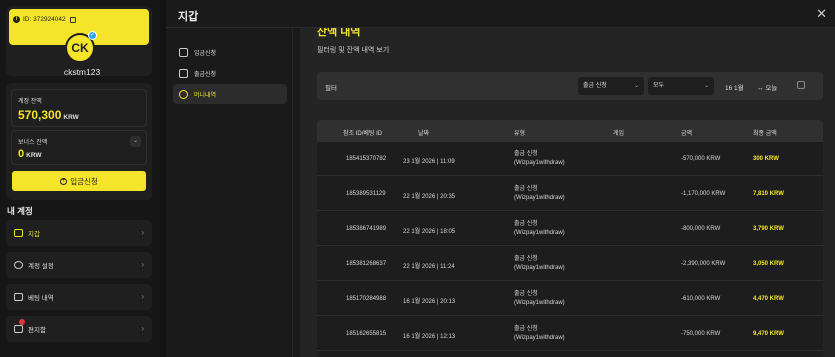 The width and height of the screenshot is (835, 357). Describe the element at coordinates (64, 181) in the screenshot. I see `plus-icon: +` at that location.